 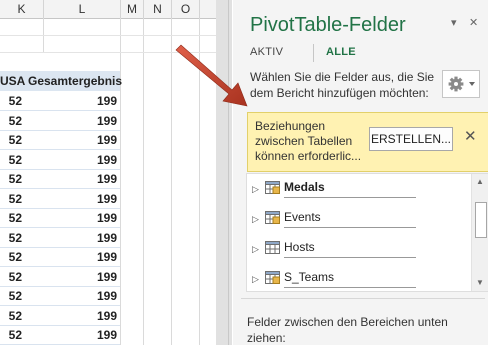 I want to click on field-item: ▷ Hosts, so click(x=359, y=250).